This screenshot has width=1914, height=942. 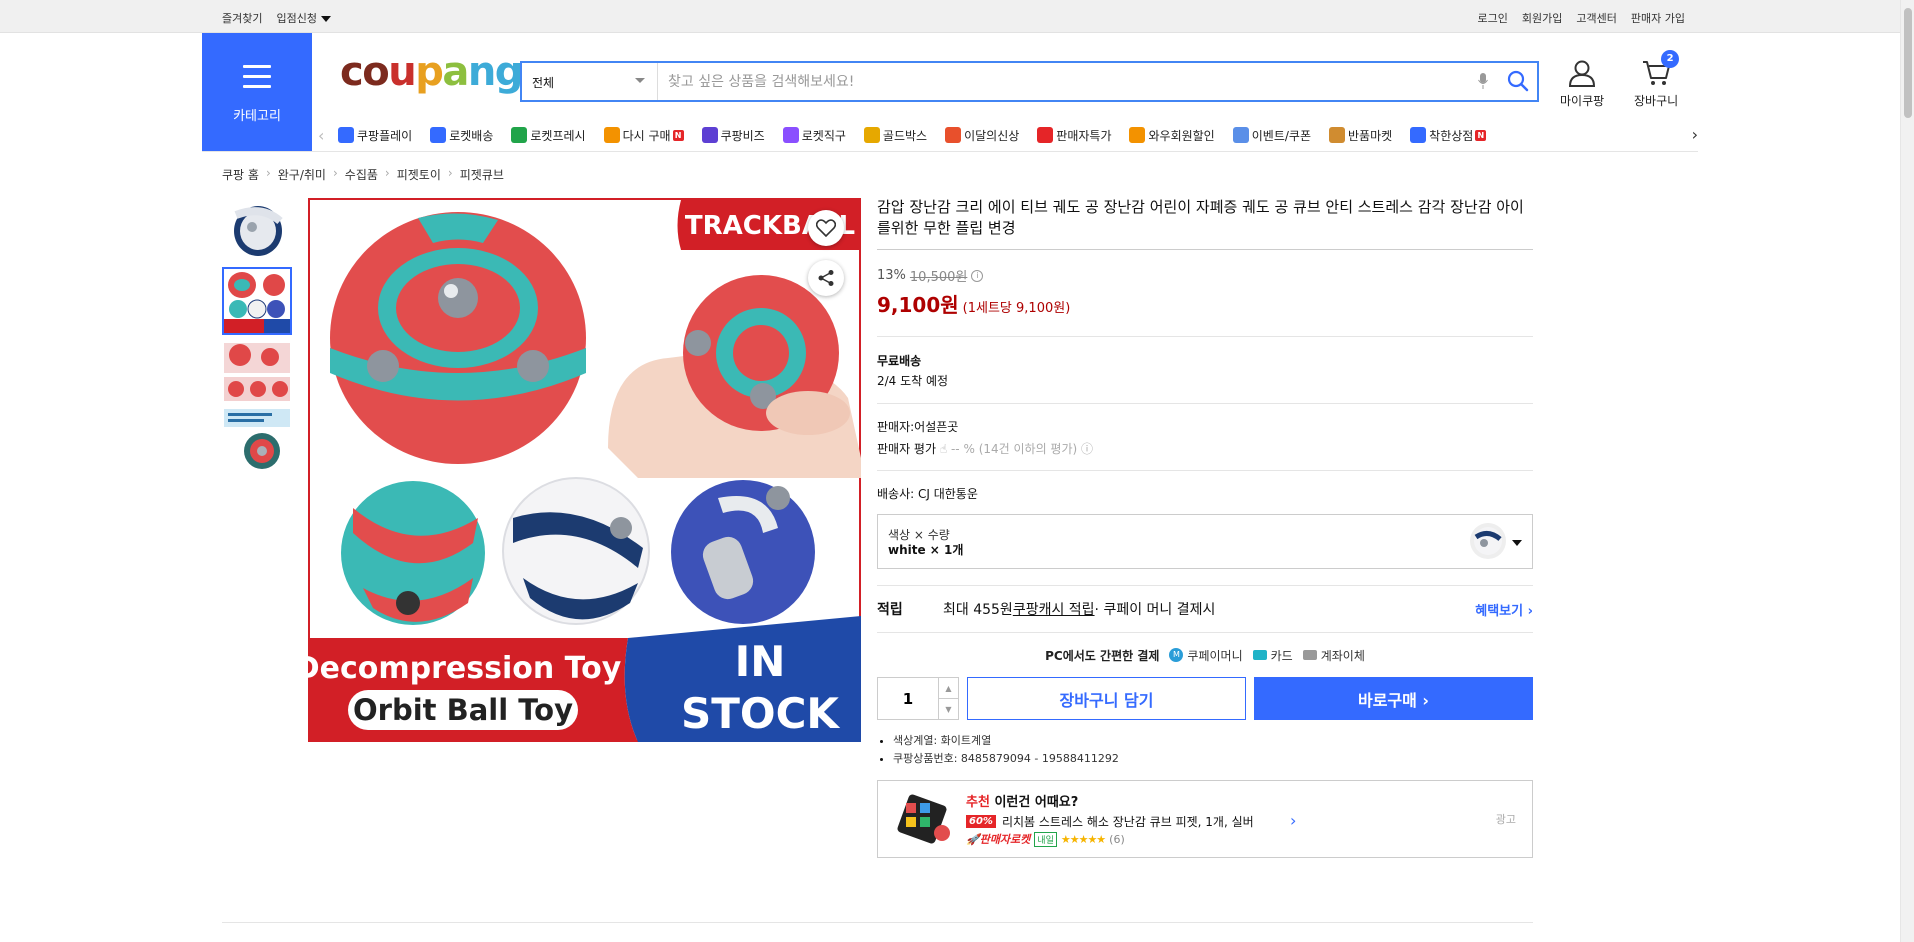 I want to click on seller-apply-label: 입점신청, so click(x=296, y=18).